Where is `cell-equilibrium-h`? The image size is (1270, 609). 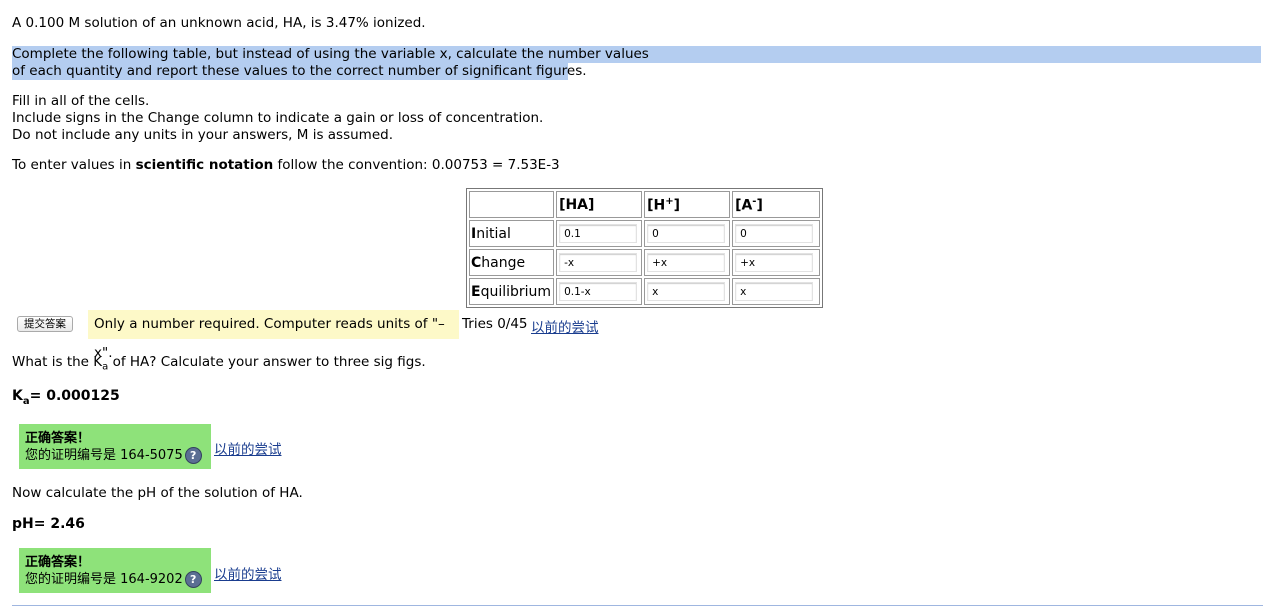 cell-equilibrium-h is located at coordinates (687, 291).